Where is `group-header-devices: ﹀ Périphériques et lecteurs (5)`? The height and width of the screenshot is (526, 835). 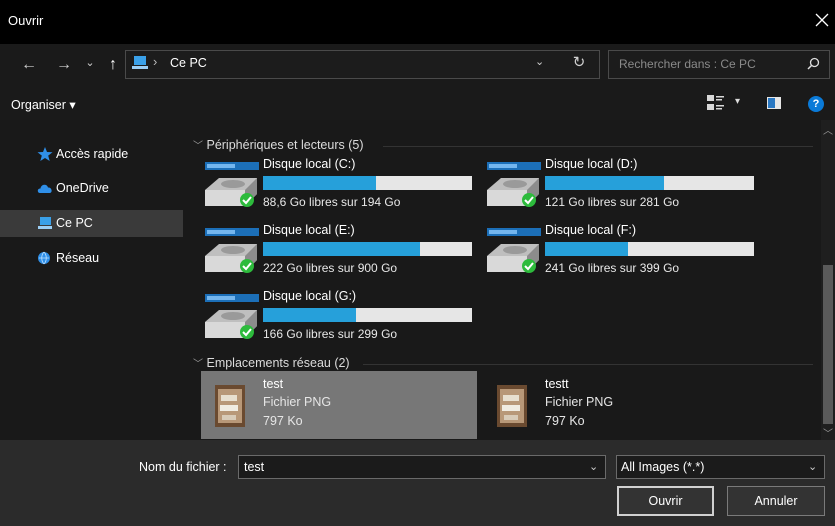 group-header-devices: ﹀ Périphériques et lecteurs (5) is located at coordinates (278, 144).